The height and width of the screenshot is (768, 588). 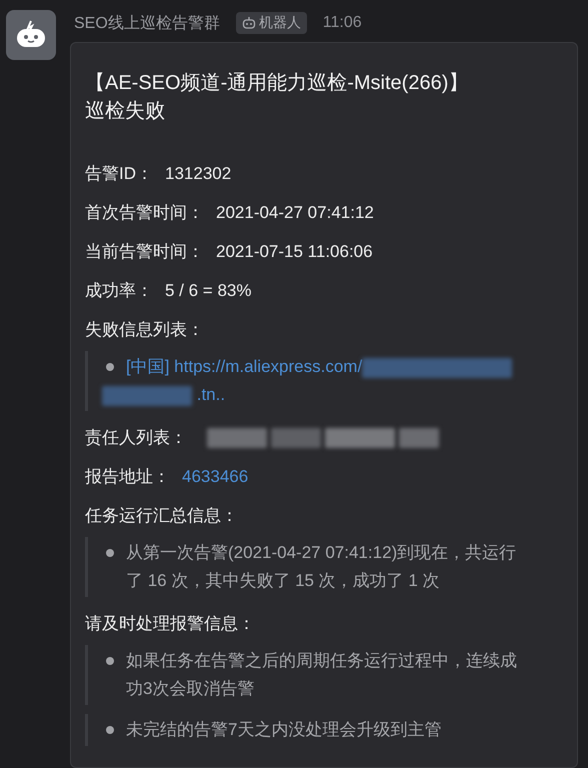 What do you see at coordinates (125, 111) in the screenshot?
I see `card-title: 巡检失败` at bounding box center [125, 111].